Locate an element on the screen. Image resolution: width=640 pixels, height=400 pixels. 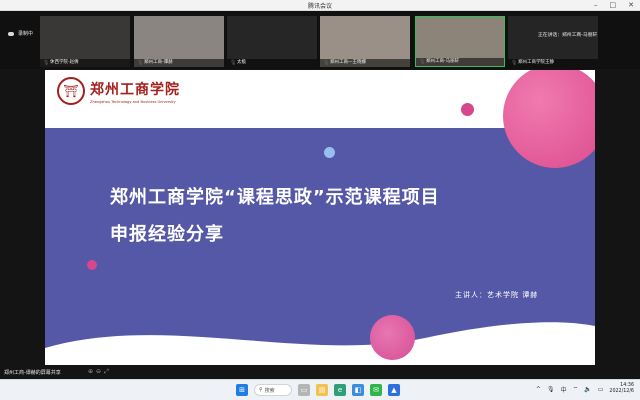
clock: 14:36 2022/12/6 is located at coordinates (621, 389).